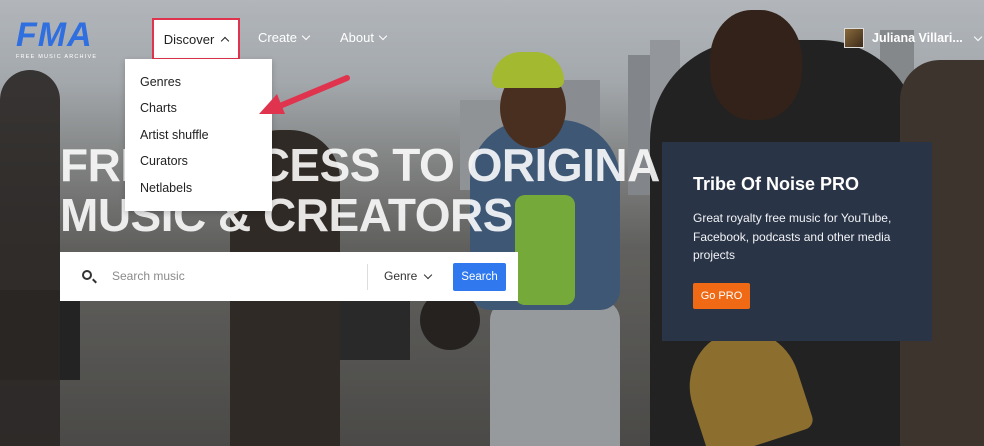 This screenshot has width=984, height=446. I want to click on nav-discover-label: Discover, so click(189, 39).